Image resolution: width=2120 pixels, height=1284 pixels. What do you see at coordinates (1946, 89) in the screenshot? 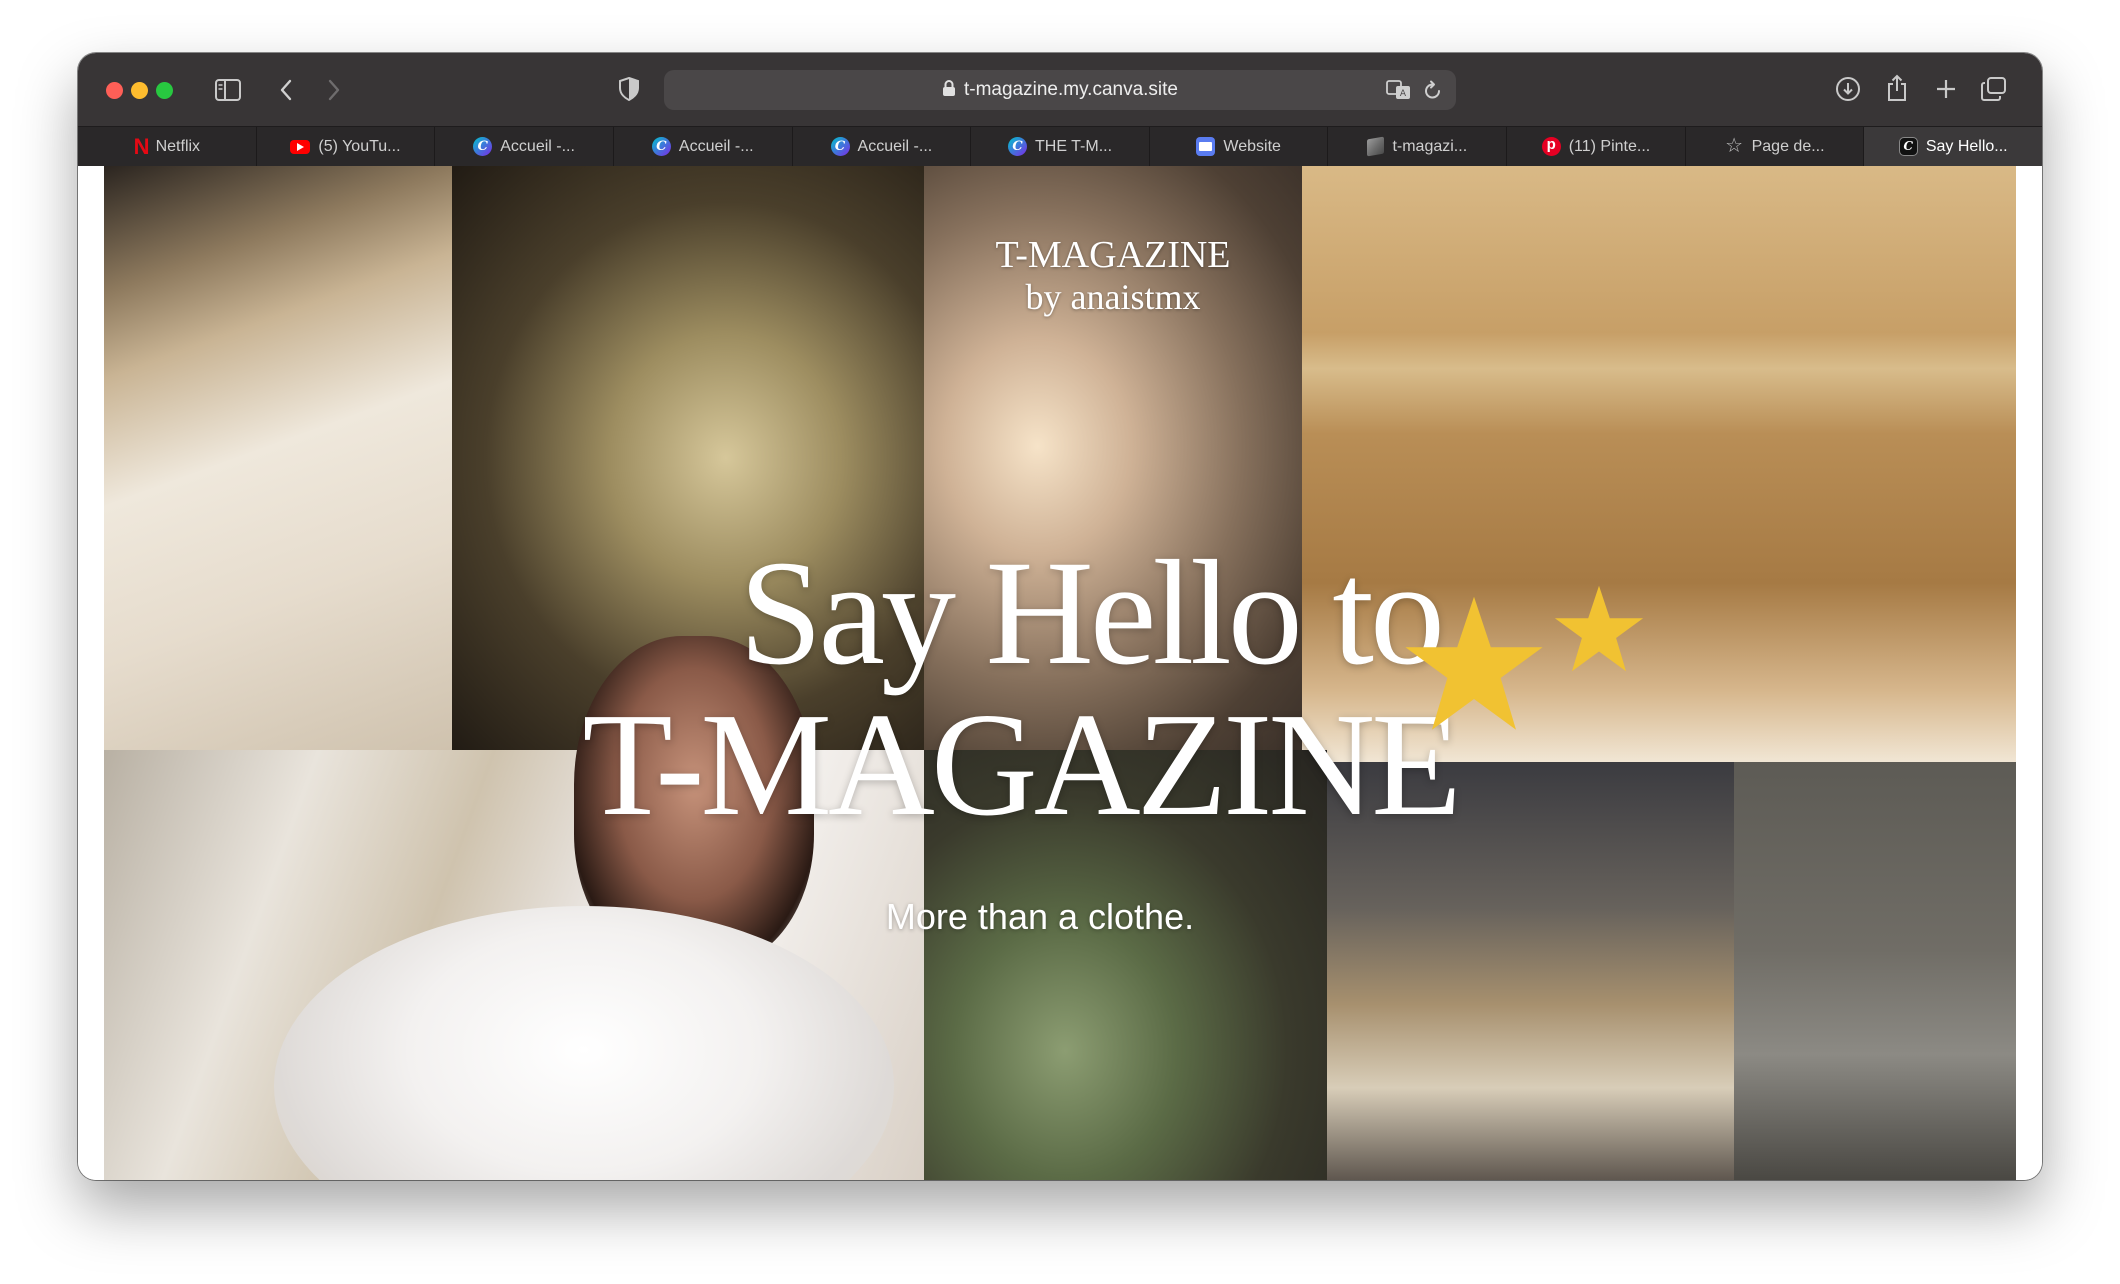
I see `new-tab-plus-icon` at bounding box center [1946, 89].